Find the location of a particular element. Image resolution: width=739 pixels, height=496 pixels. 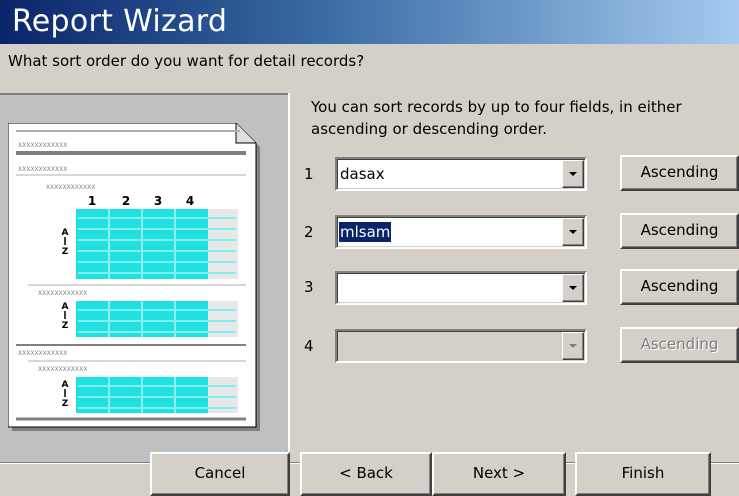

preview-col-num-2: 2 is located at coordinates (126, 201).